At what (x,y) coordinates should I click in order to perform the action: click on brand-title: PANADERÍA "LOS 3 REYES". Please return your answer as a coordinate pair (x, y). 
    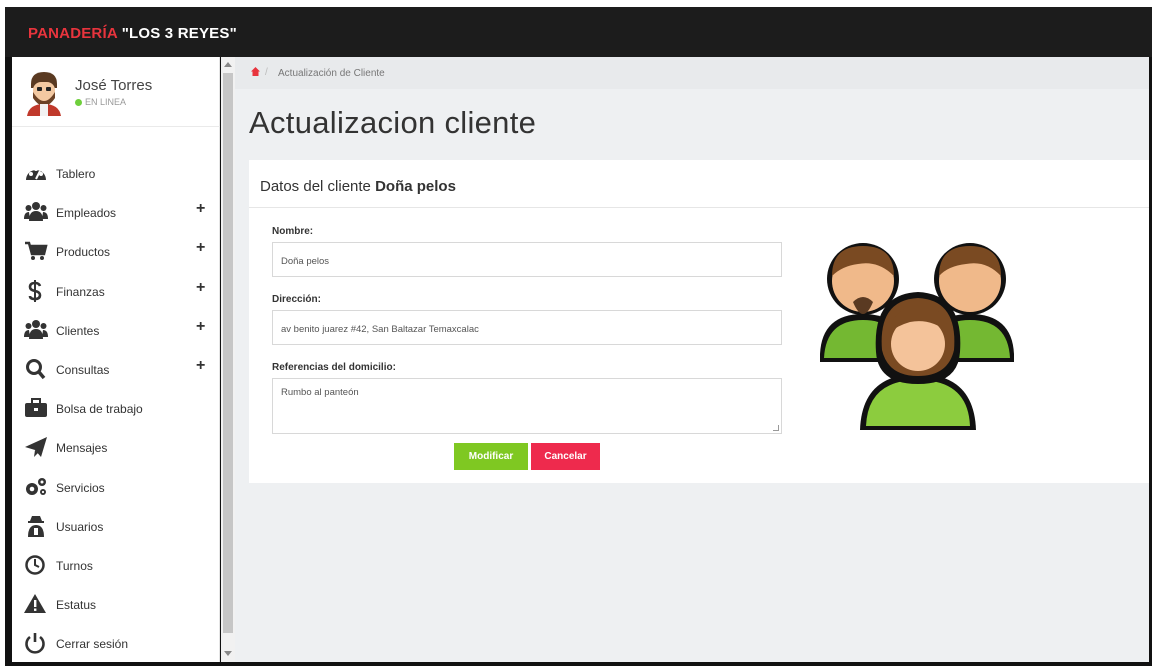
    Looking at the image, I should click on (132, 33).